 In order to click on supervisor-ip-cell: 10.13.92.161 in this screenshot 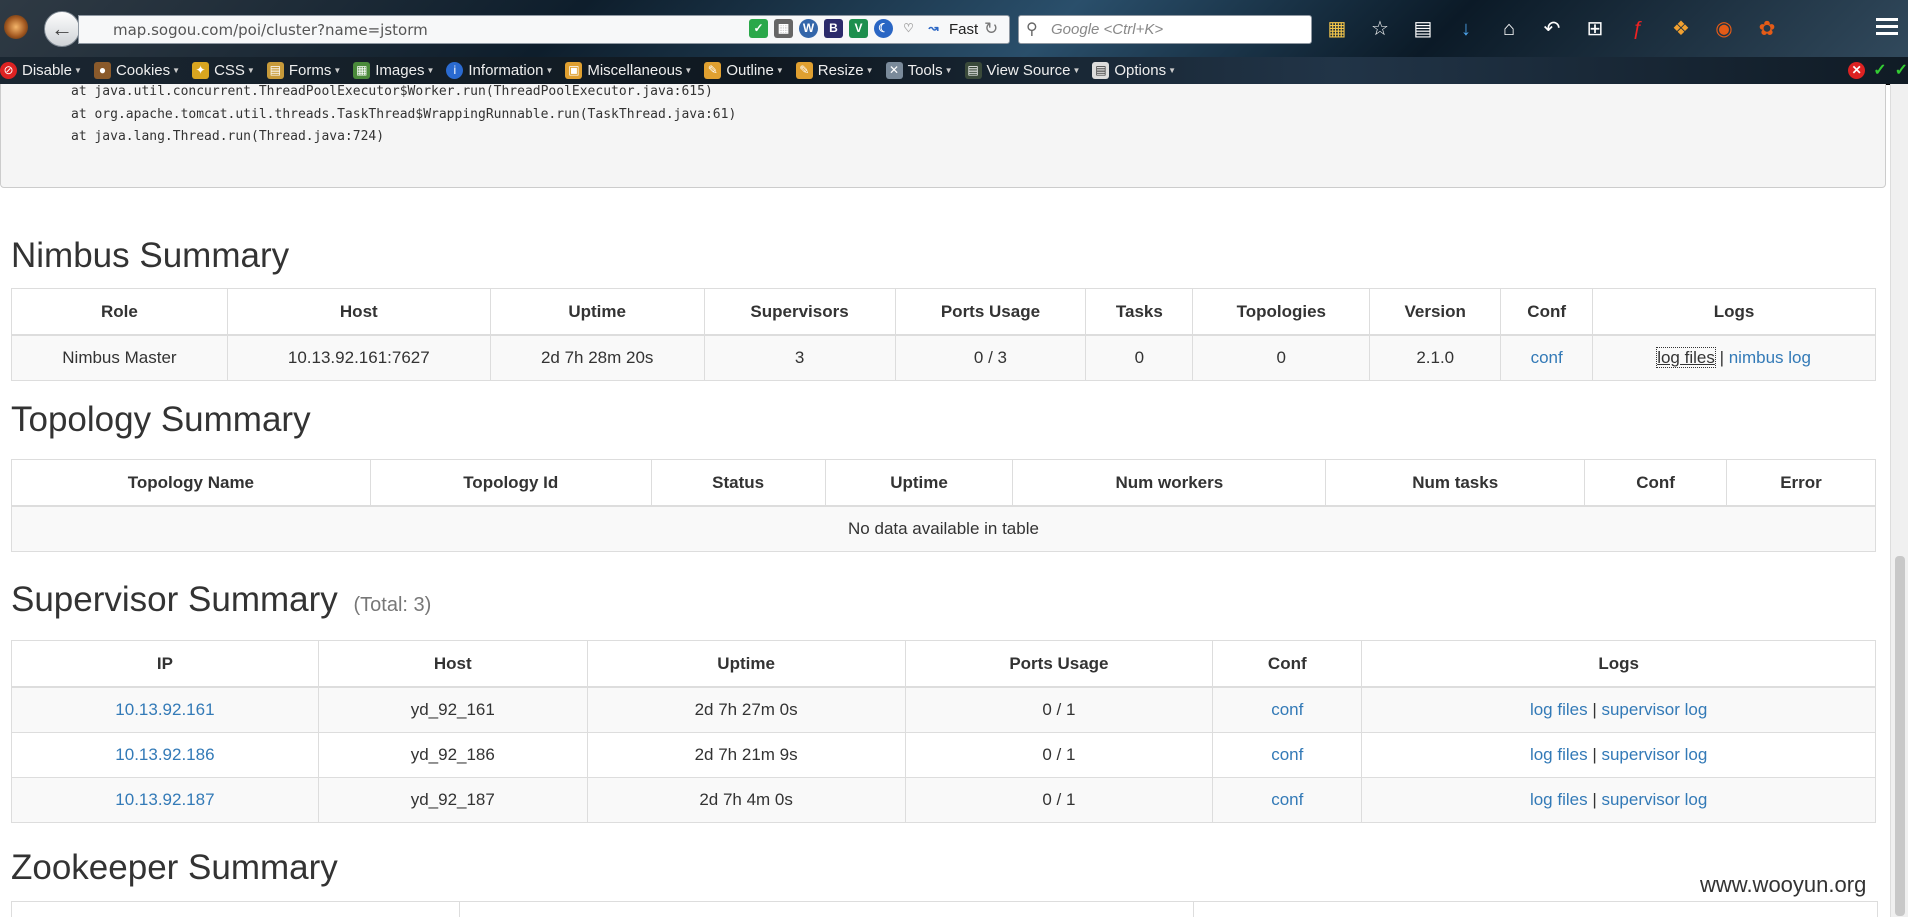, I will do `click(165, 709)`.